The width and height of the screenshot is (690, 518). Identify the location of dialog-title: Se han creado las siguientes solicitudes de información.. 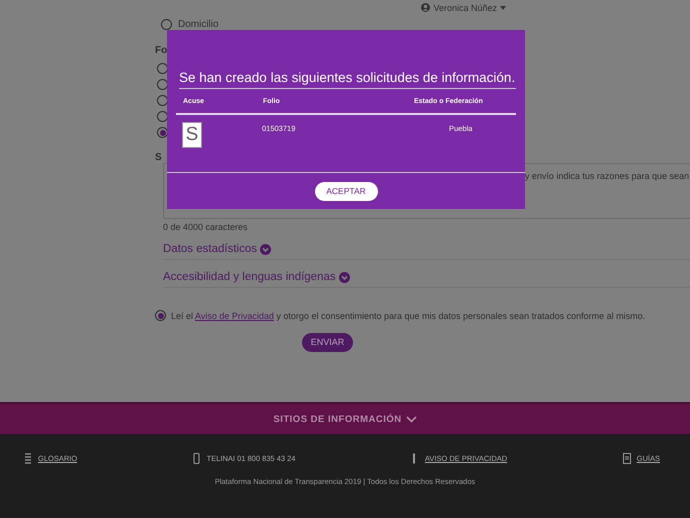
(347, 79).